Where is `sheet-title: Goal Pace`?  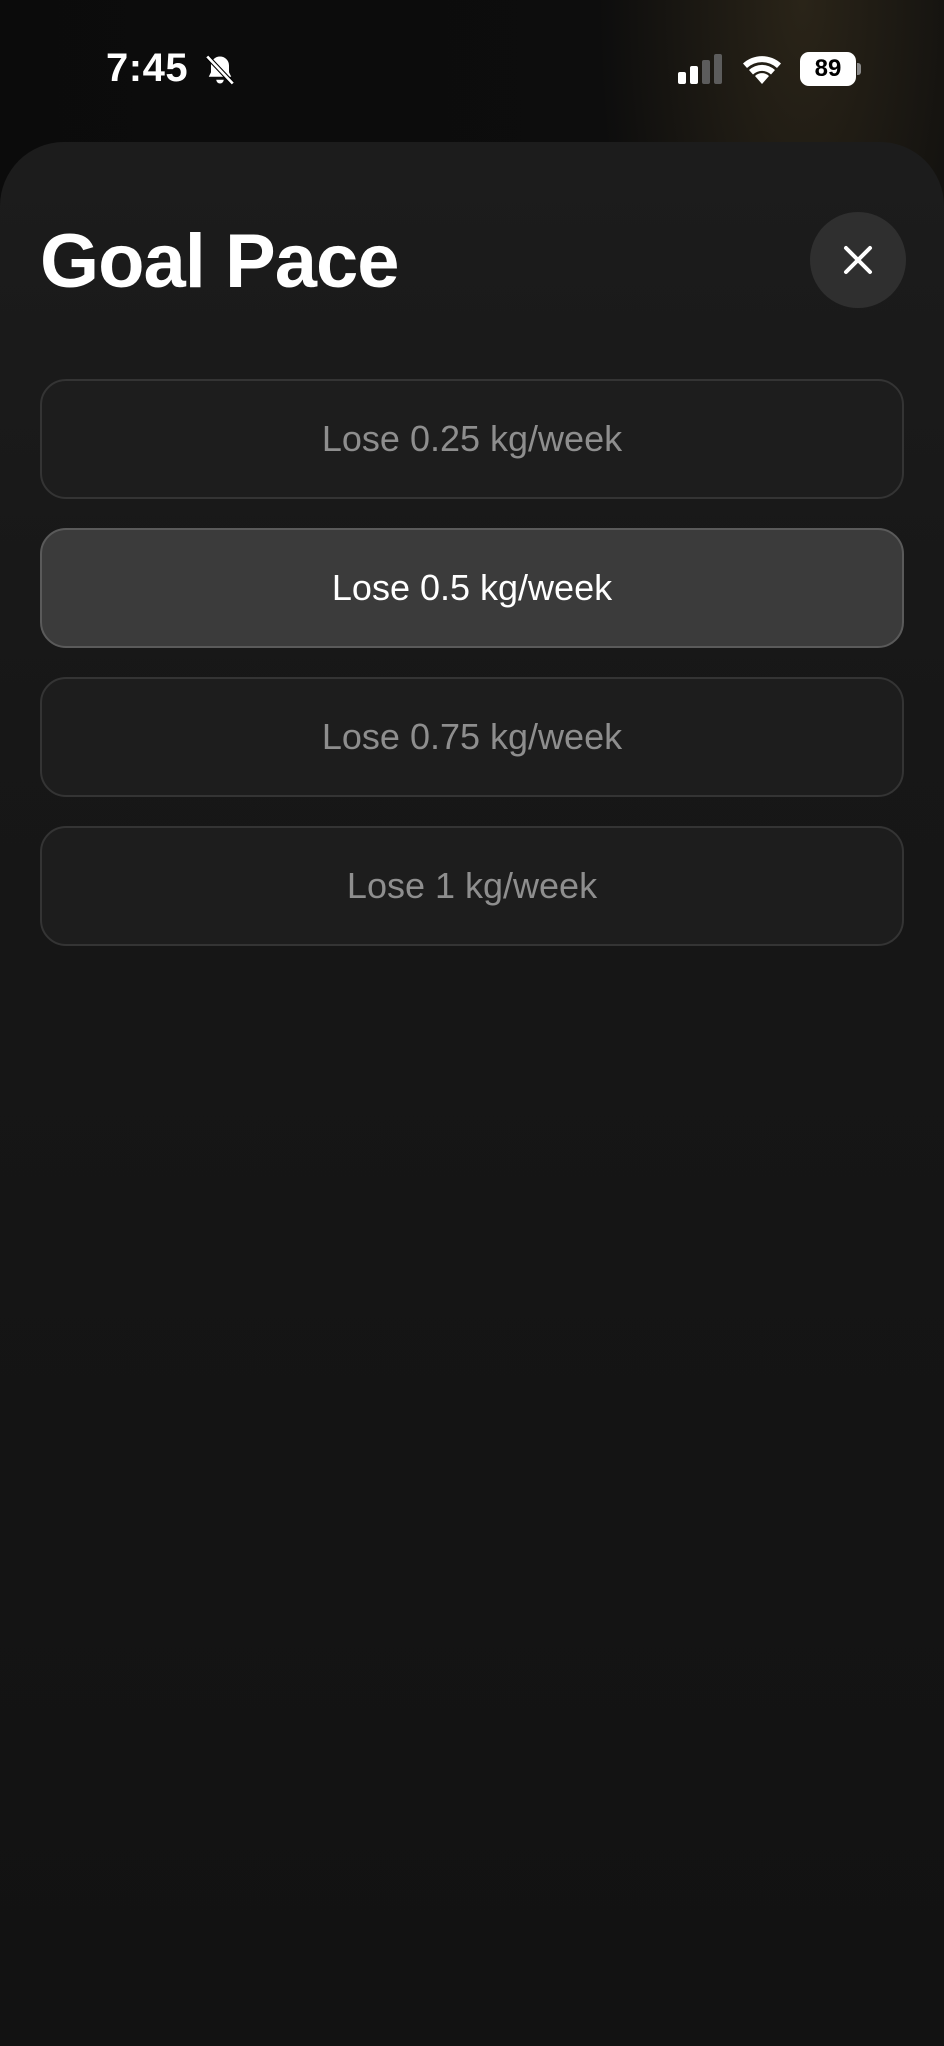
sheet-title: Goal Pace is located at coordinates (220, 261).